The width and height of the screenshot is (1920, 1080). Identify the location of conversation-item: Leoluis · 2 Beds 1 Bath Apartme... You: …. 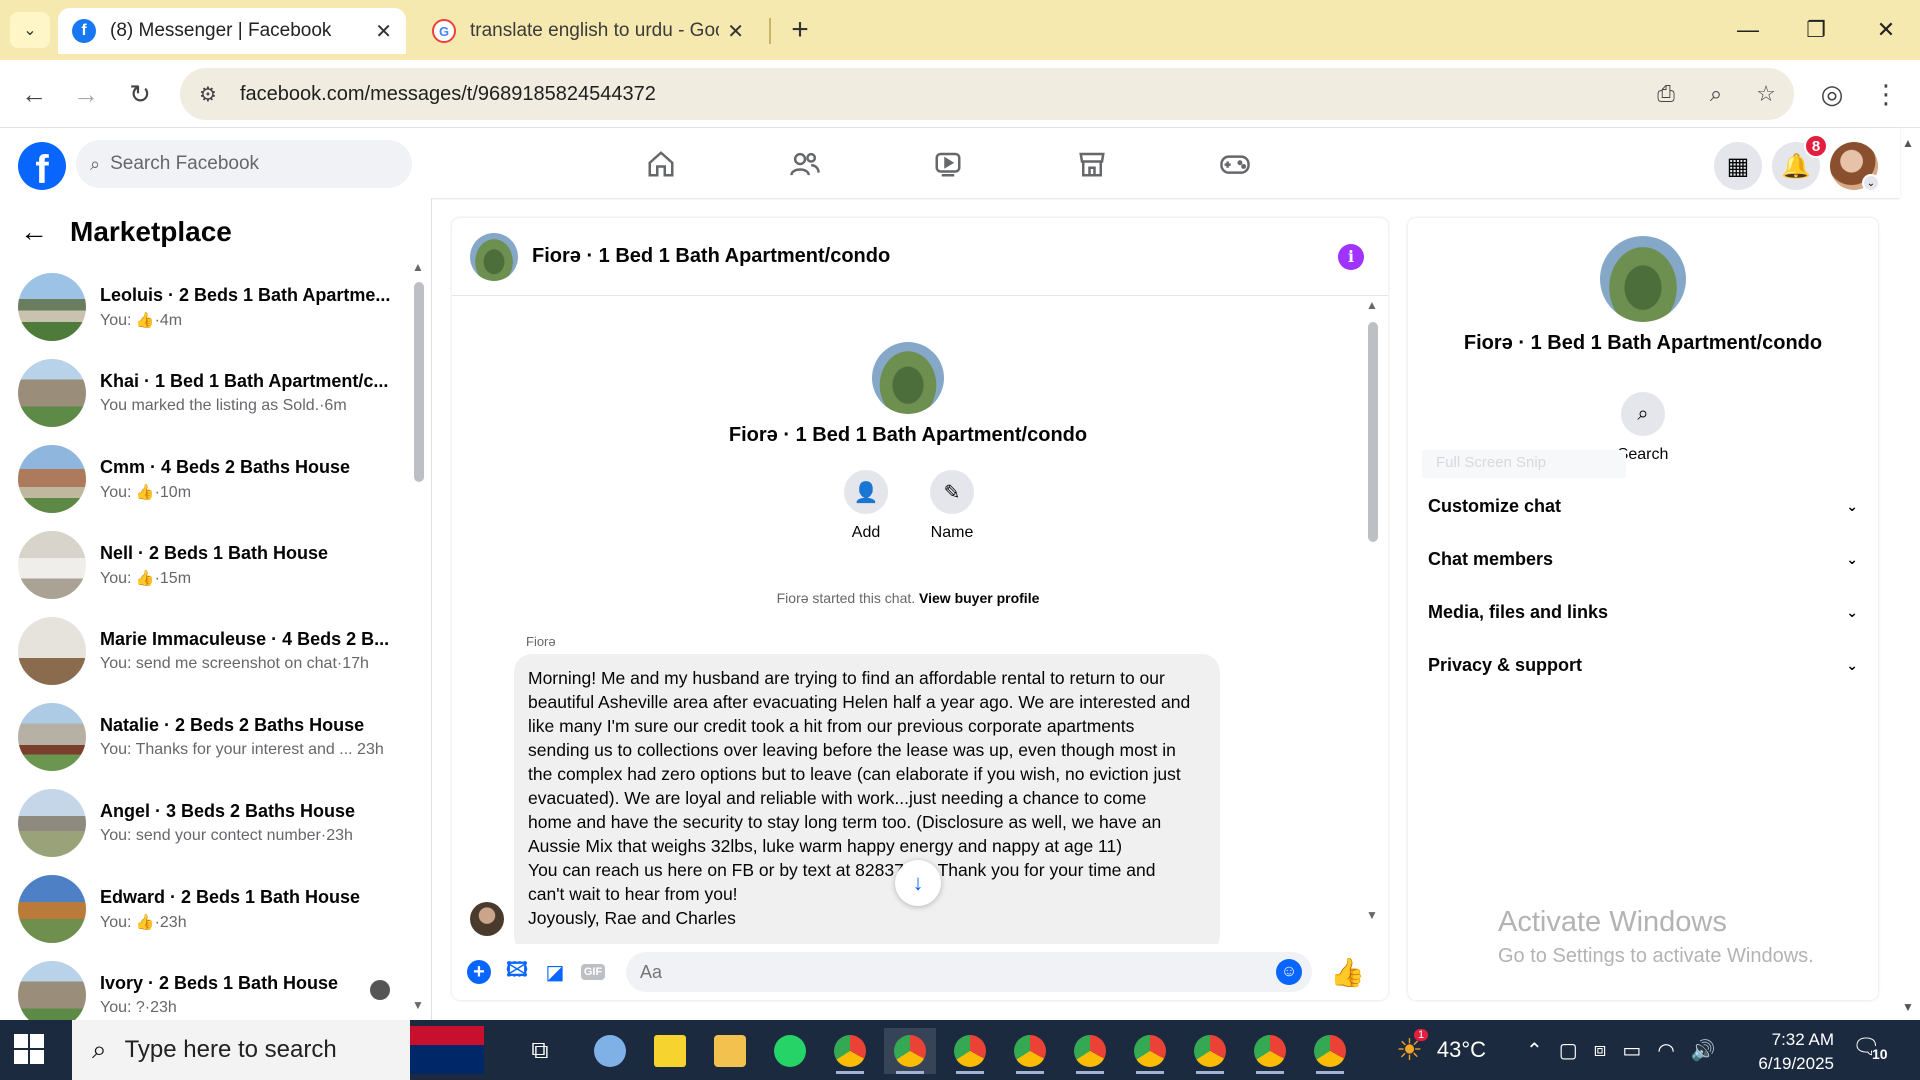
(206, 307).